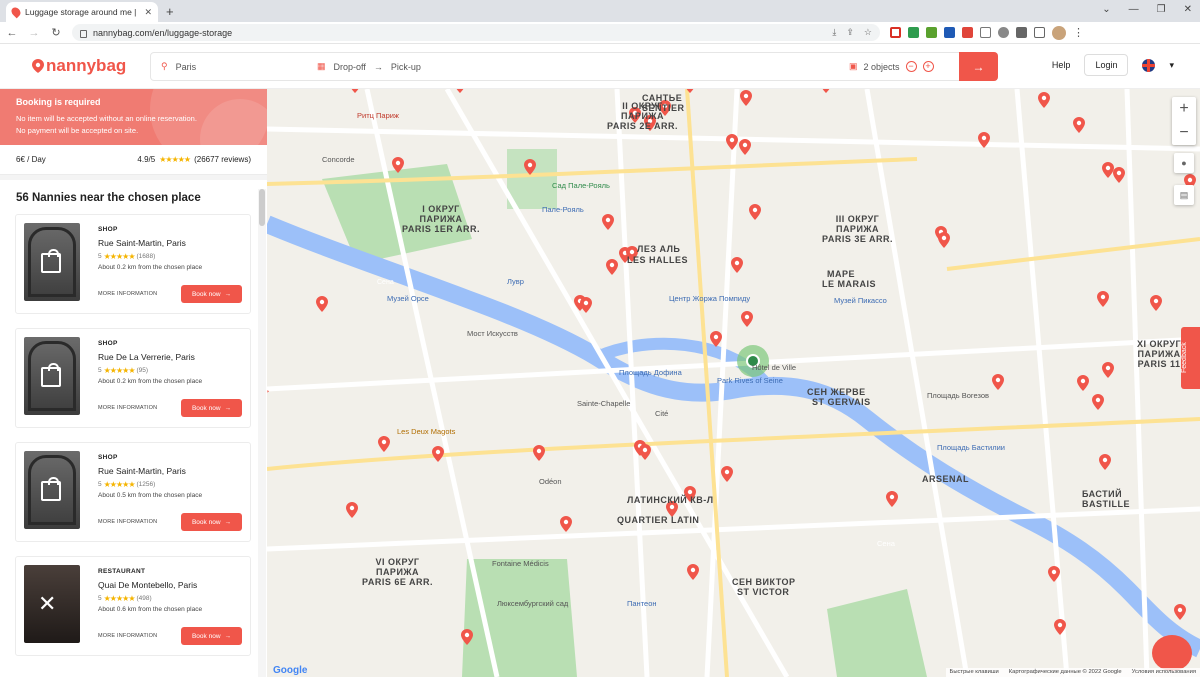 Image resolution: width=1200 pixels, height=677 pixels. Describe the element at coordinates (146, 159) in the screenshot. I see `rating-score: 4.9/5` at that location.